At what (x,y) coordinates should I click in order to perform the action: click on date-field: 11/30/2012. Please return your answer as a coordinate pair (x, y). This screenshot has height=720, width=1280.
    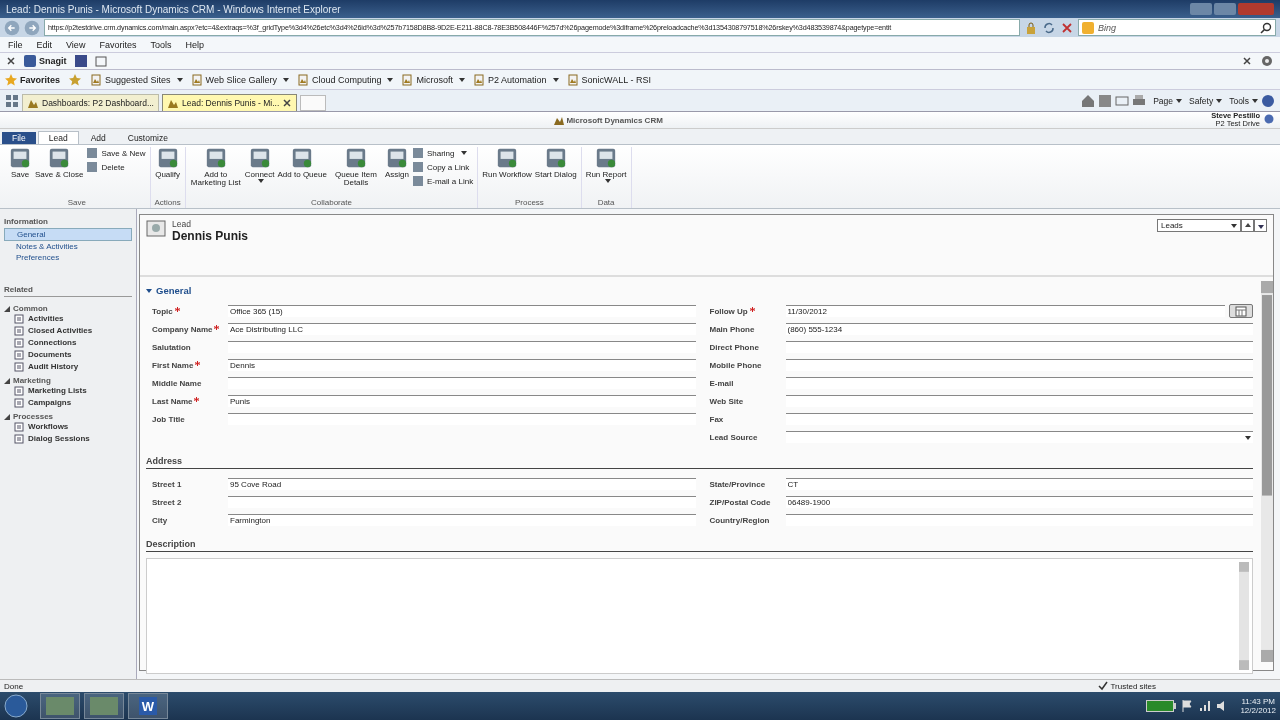
    Looking at the image, I should click on (1005, 311).